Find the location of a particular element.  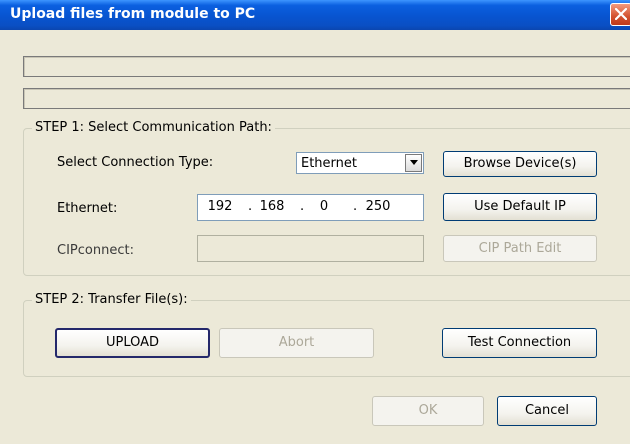

ok-label: OK is located at coordinates (428, 410).